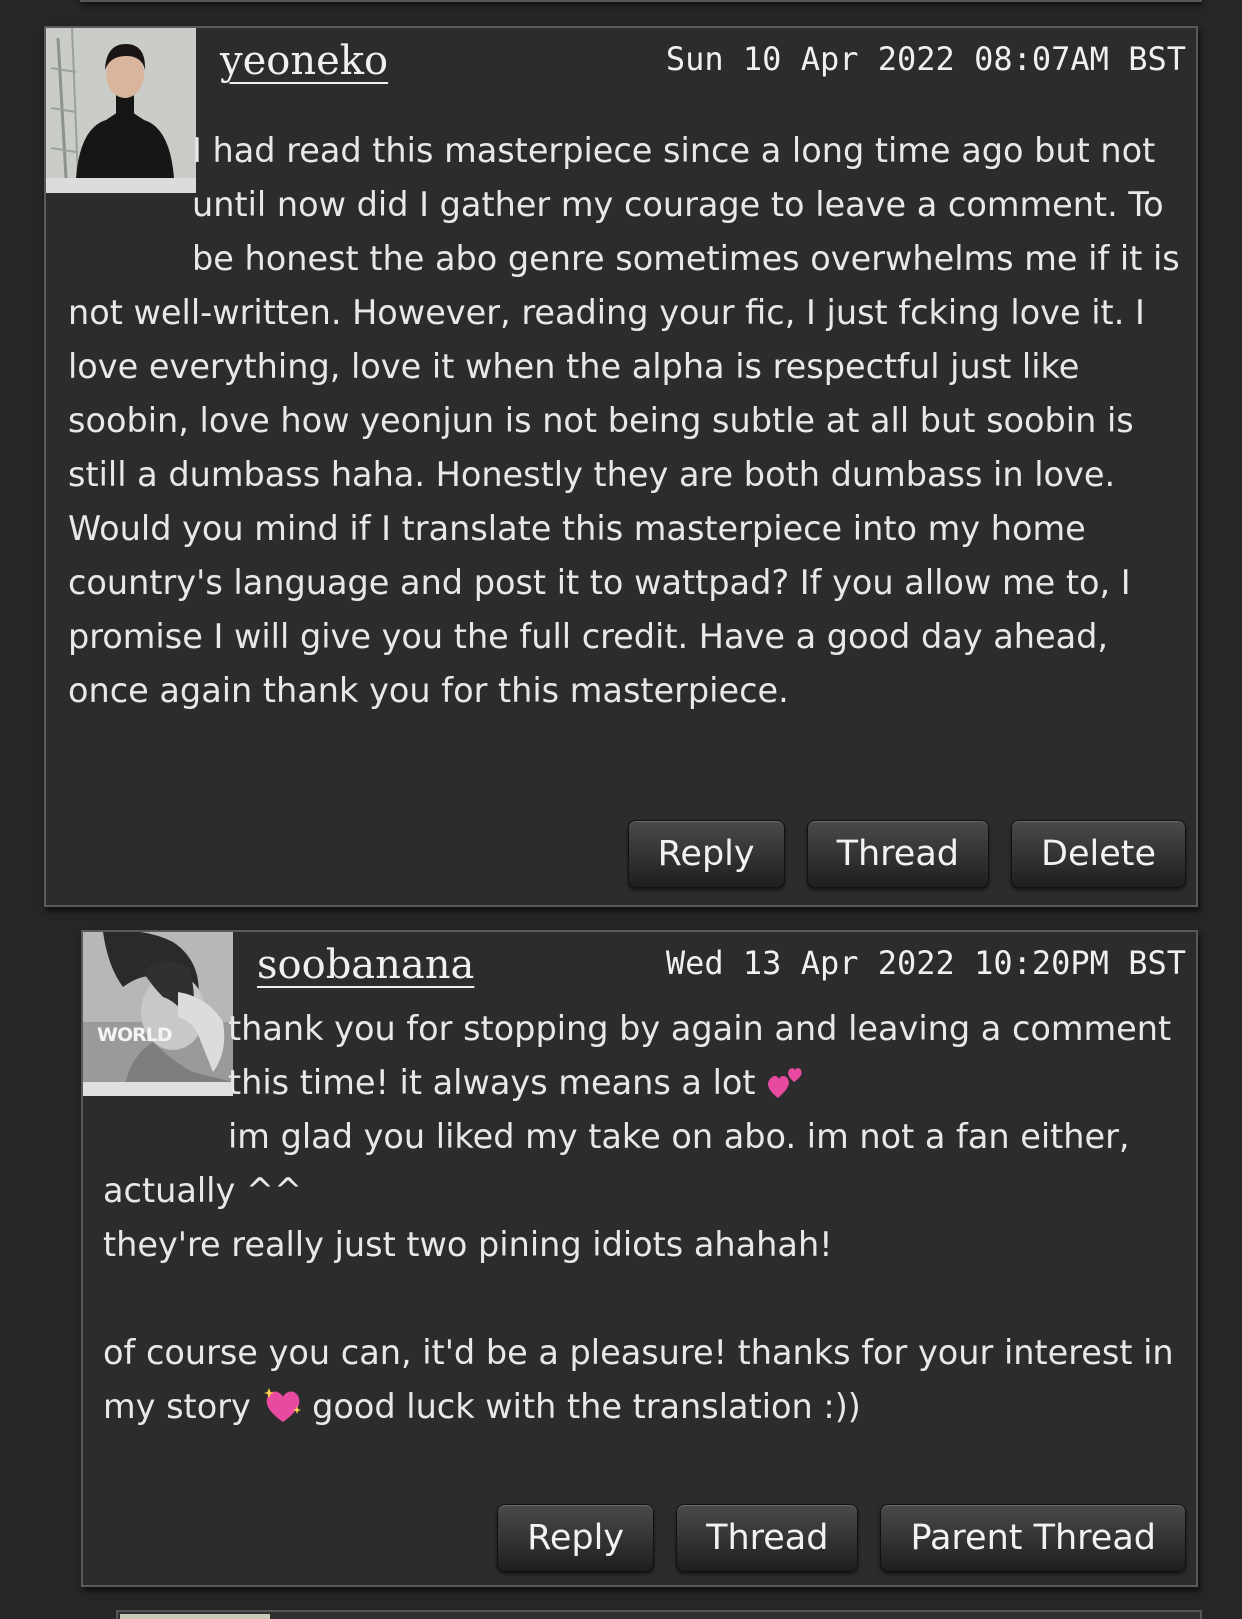 Image resolution: width=1242 pixels, height=1619 pixels. I want to click on next-avatar-edge, so click(195, 1616).